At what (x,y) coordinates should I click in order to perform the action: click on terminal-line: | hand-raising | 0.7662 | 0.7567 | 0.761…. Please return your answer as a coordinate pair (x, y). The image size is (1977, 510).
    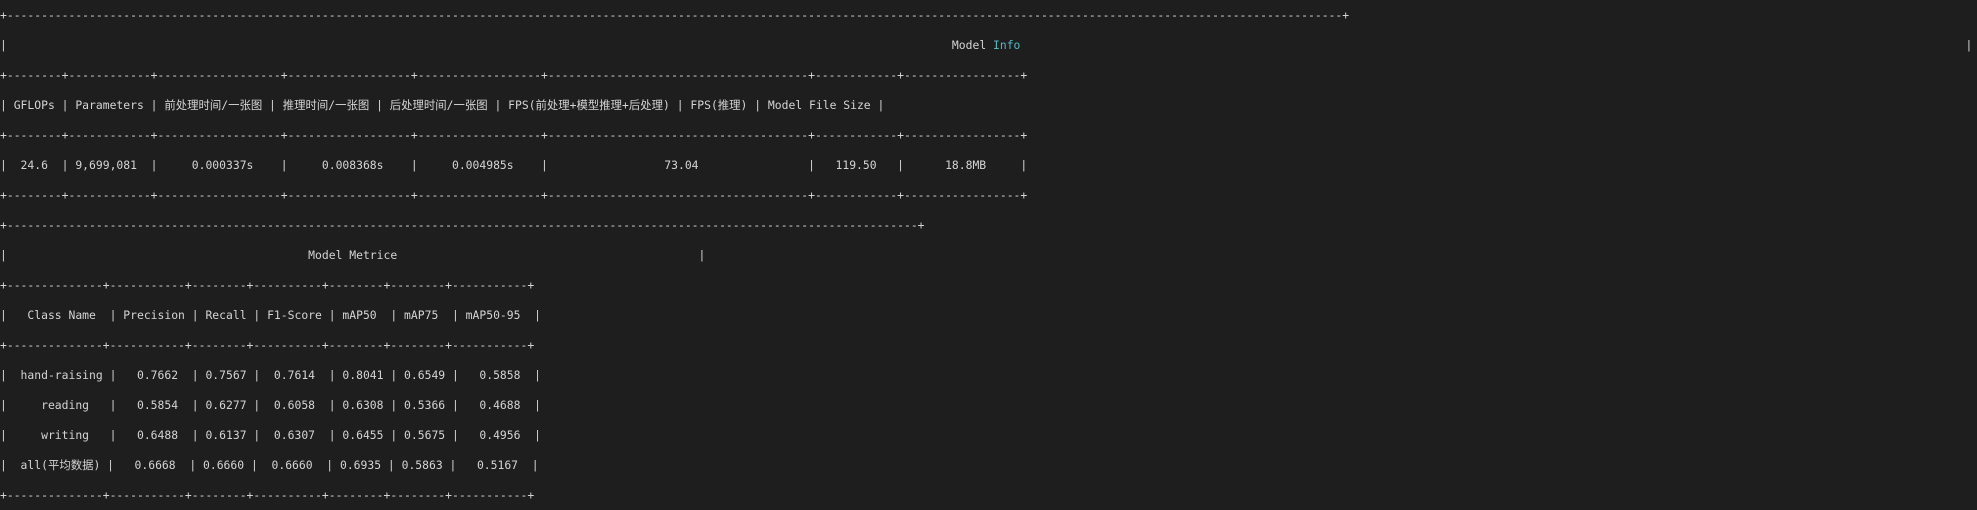
    Looking at the image, I should click on (988, 375).